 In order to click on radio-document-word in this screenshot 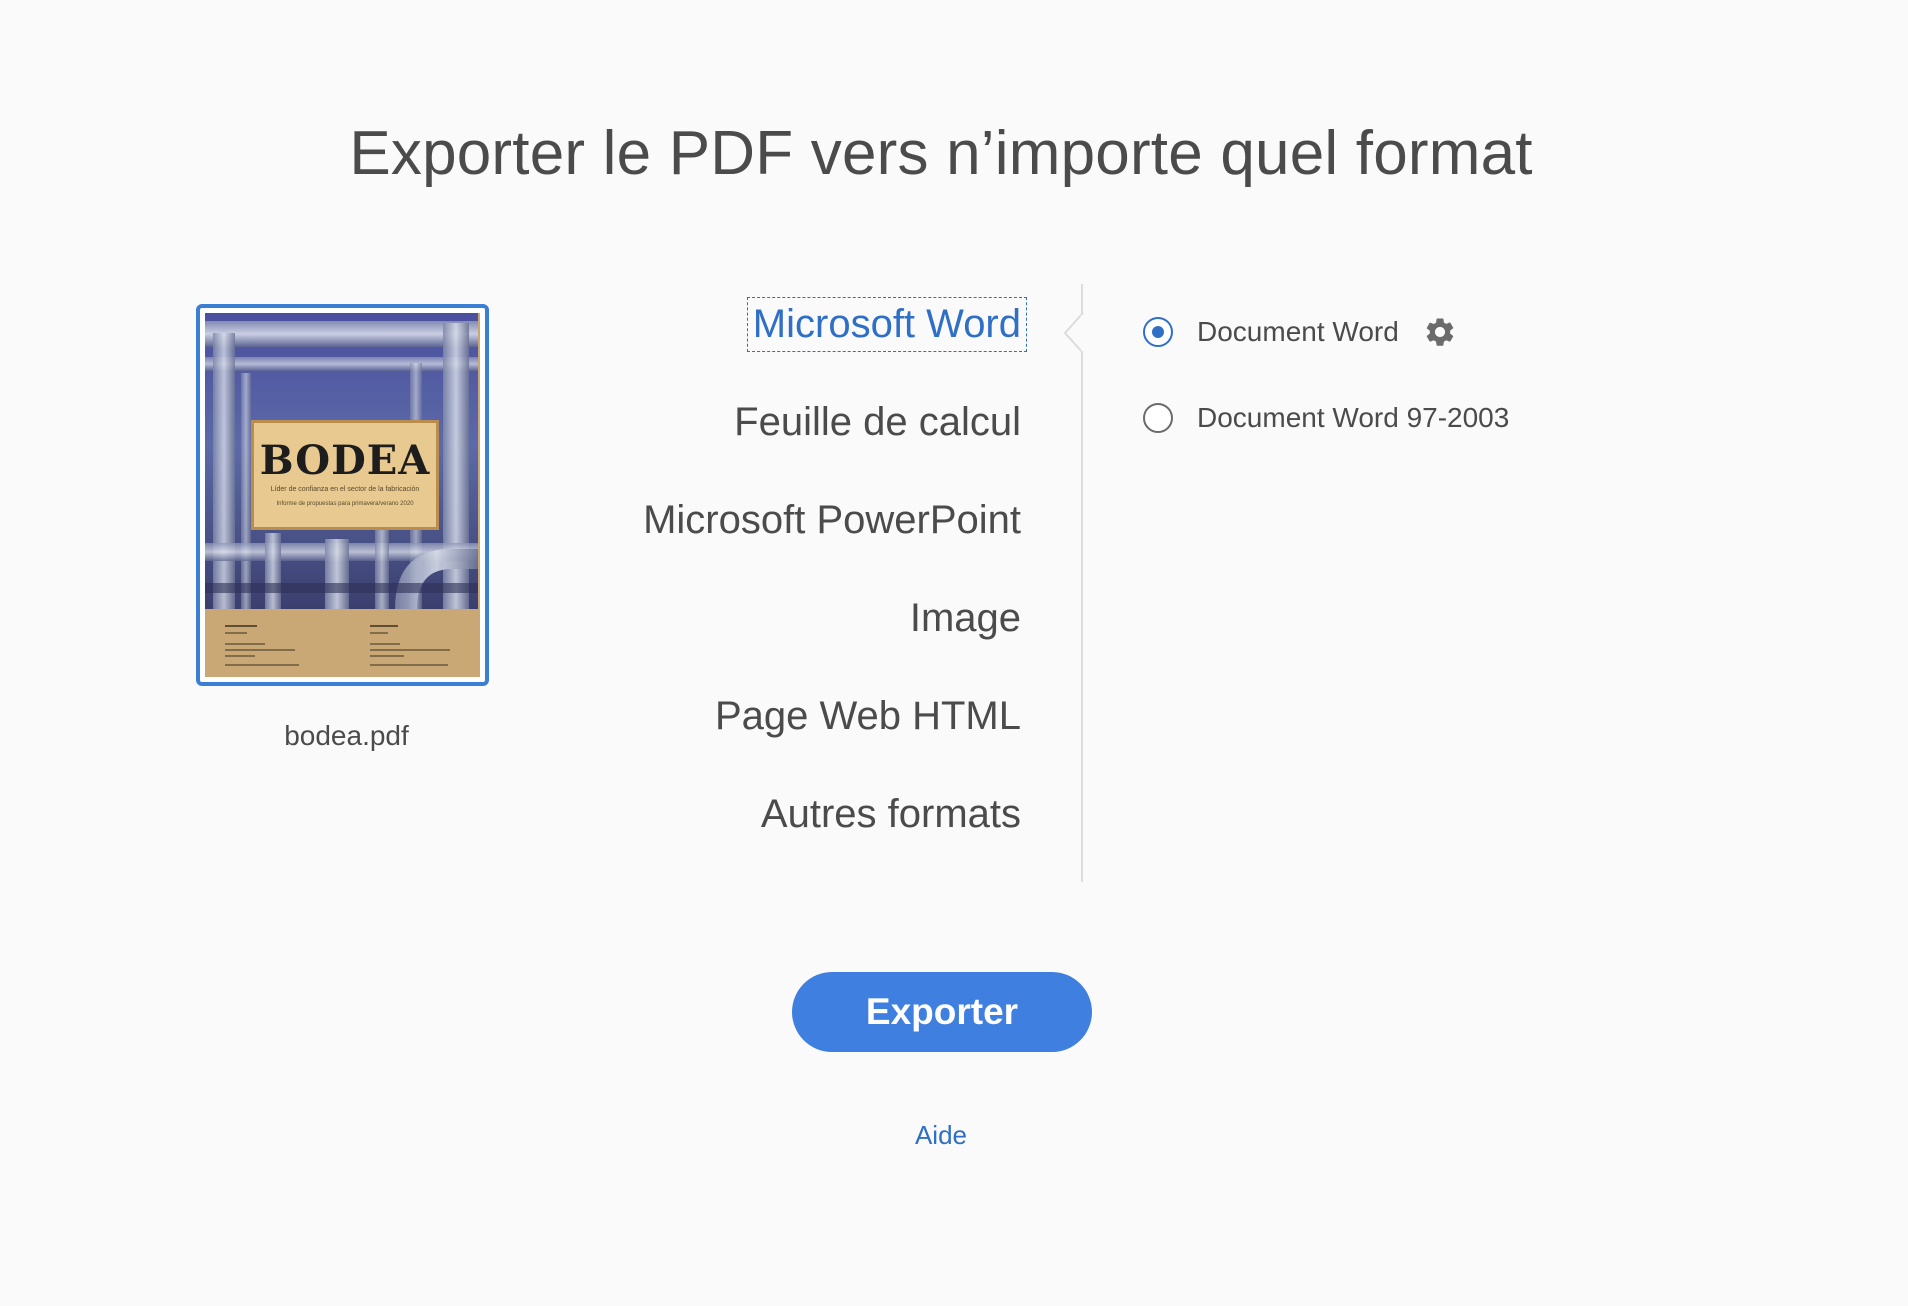, I will do `click(1158, 332)`.